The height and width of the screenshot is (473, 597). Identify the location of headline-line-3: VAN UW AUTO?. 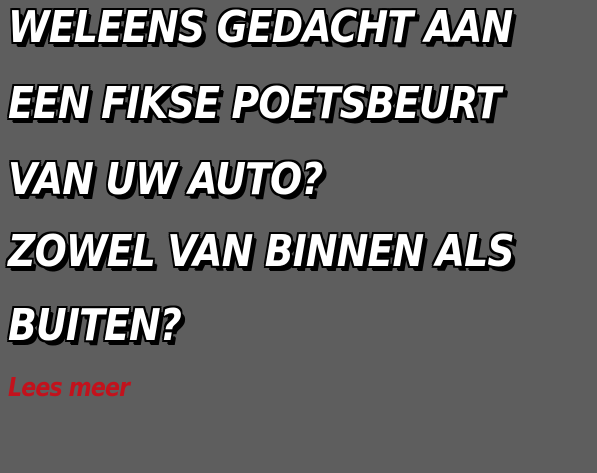
(165, 179).